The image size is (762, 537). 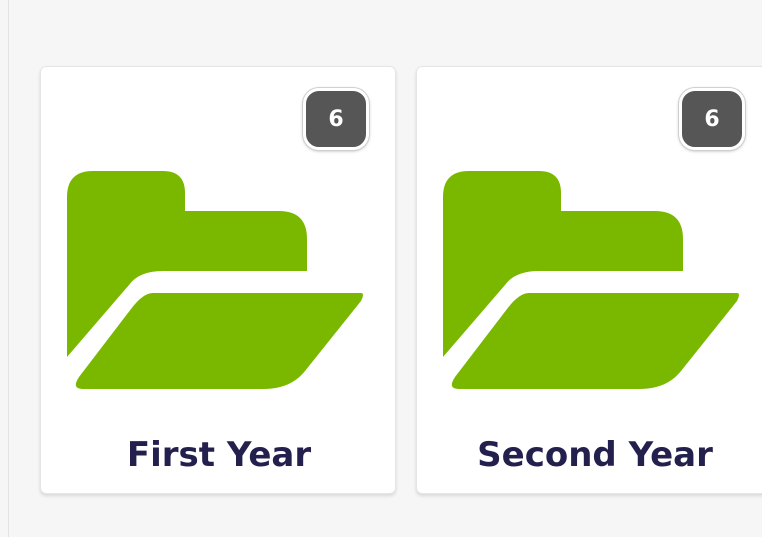 What do you see at coordinates (8, 268) in the screenshot?
I see `page-divider` at bounding box center [8, 268].